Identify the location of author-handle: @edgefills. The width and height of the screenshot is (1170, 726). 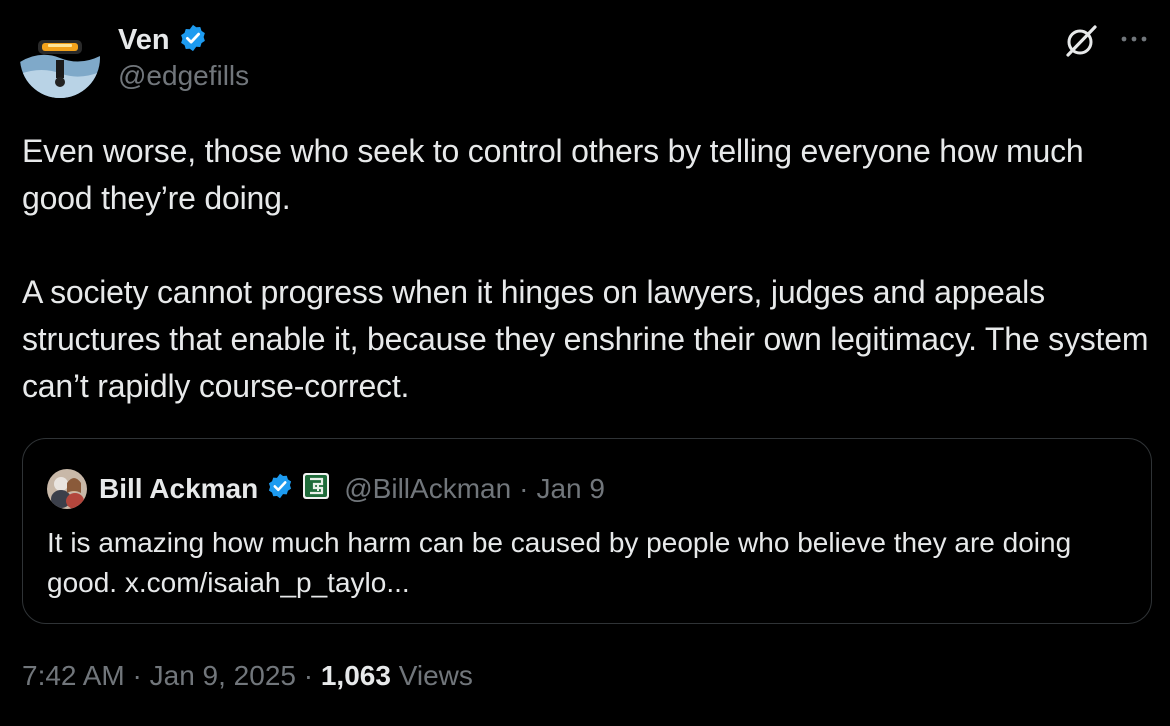
(183, 76).